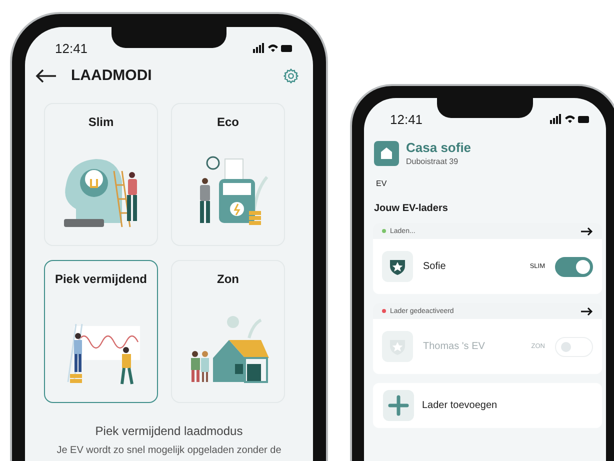  What do you see at coordinates (460, 405) in the screenshot?
I see `add-charger-label: Lader toevoegen` at bounding box center [460, 405].